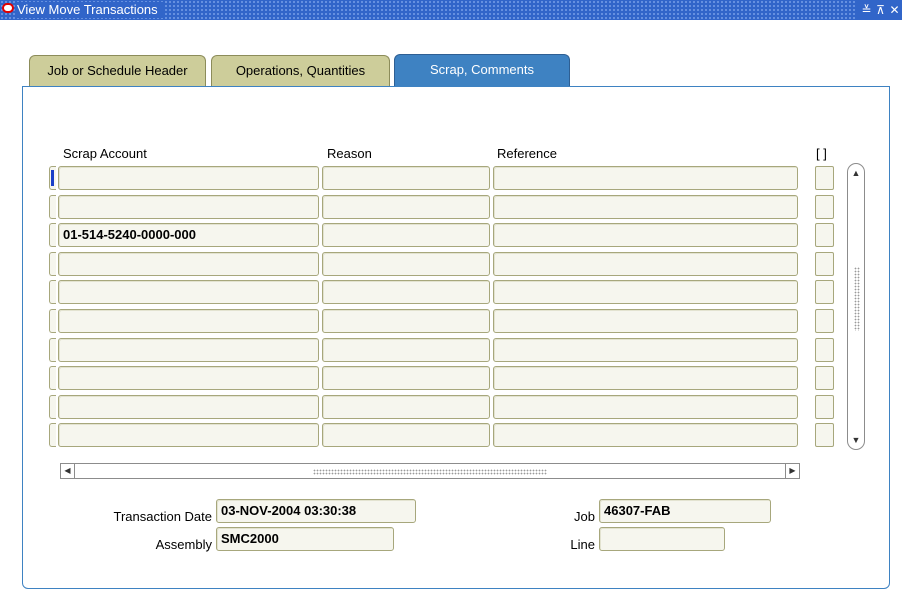 The width and height of the screenshot is (902, 598). I want to click on tab-operations-quantities: Operations, Quantities, so click(300, 70).